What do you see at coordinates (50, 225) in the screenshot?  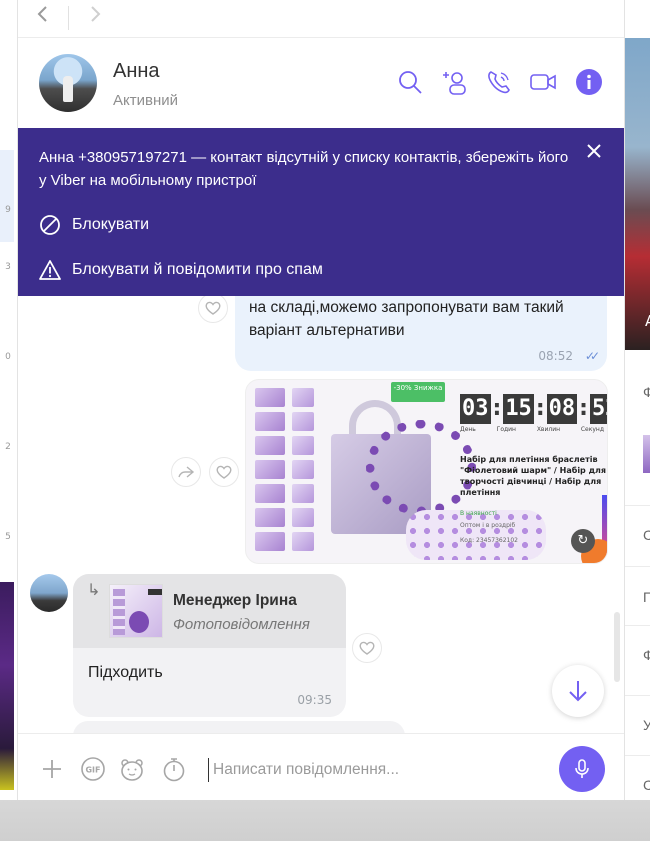 I see `block-icon` at bounding box center [50, 225].